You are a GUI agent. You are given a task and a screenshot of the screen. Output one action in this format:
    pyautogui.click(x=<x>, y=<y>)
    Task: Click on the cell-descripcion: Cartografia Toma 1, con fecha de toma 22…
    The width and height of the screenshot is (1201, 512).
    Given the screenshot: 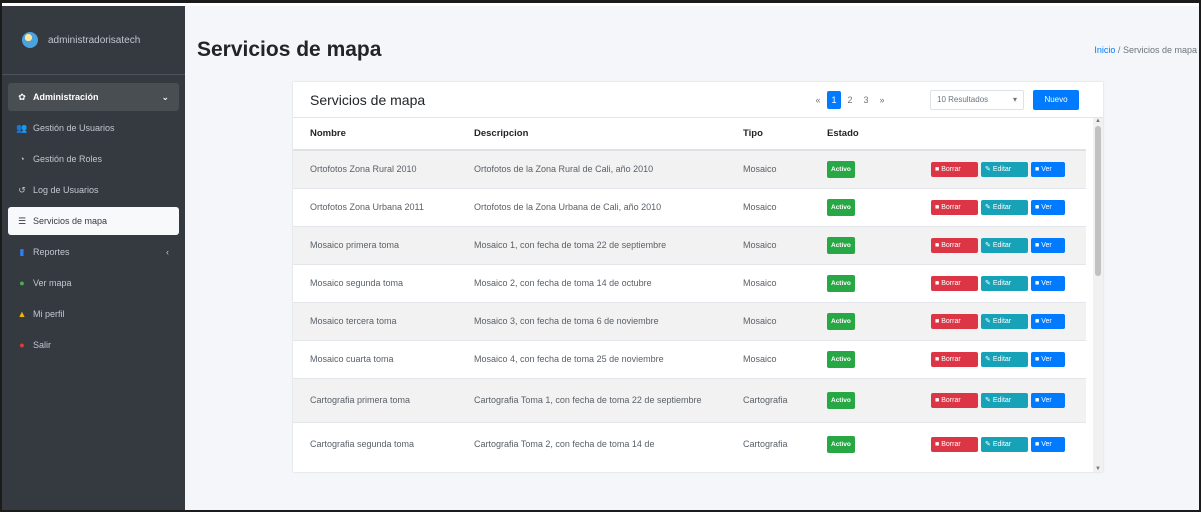 What is the action you would take?
    pyautogui.click(x=591, y=399)
    